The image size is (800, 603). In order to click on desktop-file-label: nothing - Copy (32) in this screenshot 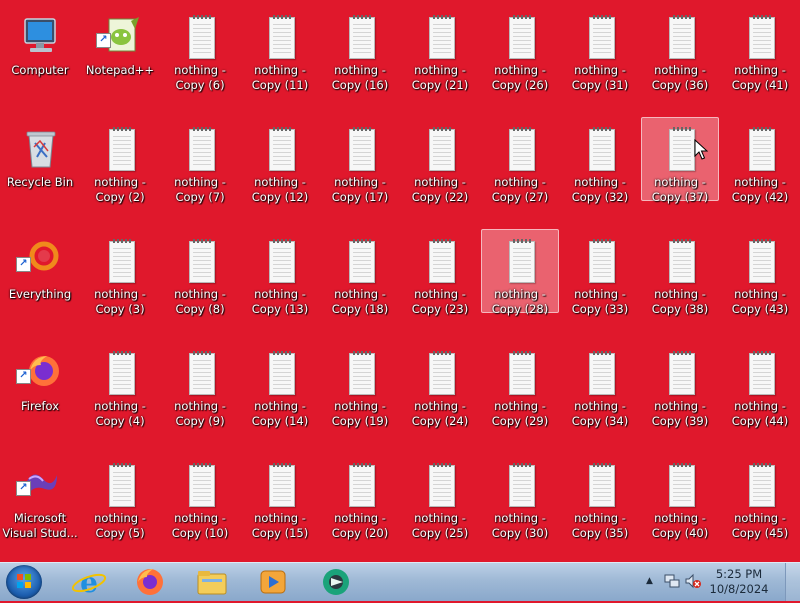, I will do `click(600, 189)`.